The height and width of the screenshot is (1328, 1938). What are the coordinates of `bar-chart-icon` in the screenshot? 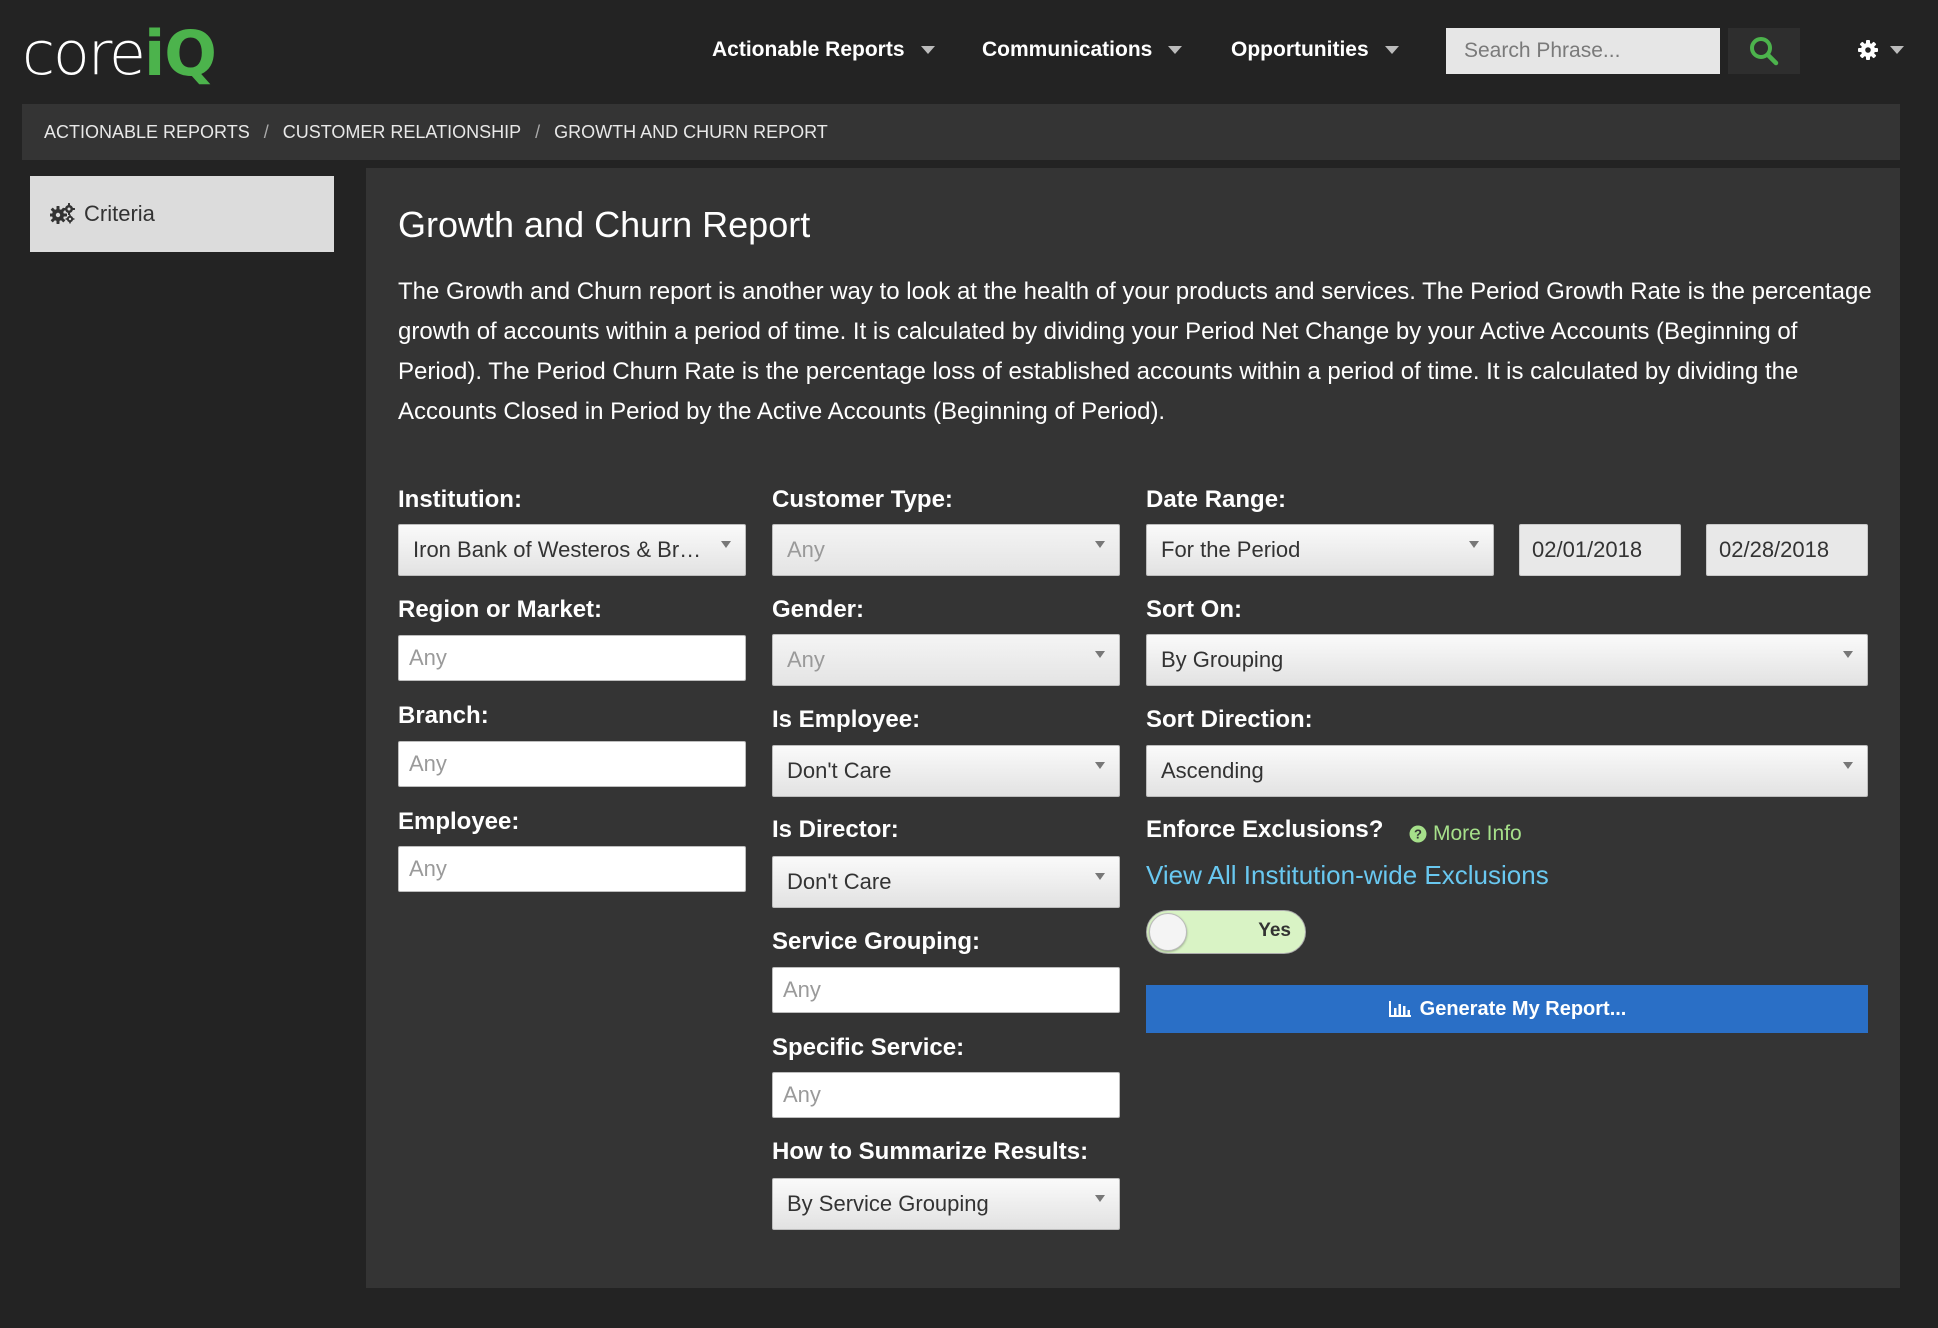 It's located at (1399, 1009).